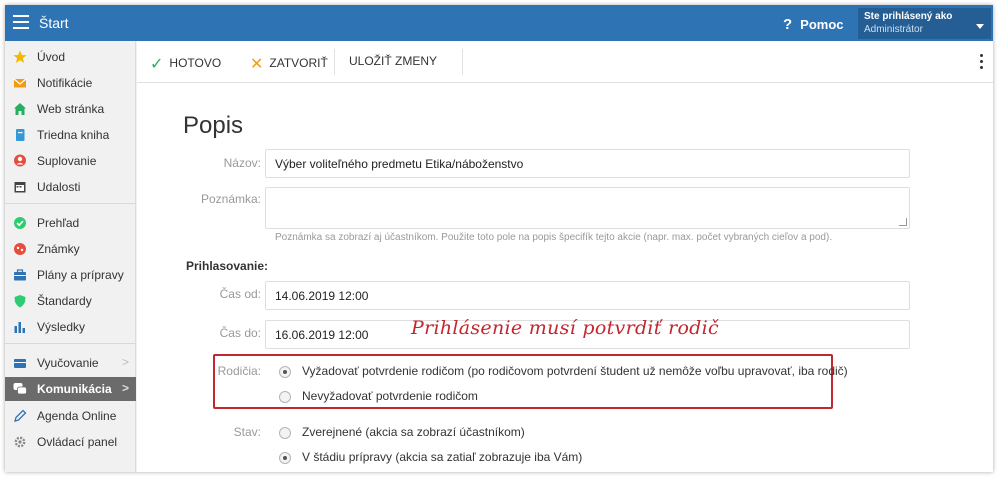 This screenshot has width=999, height=478. What do you see at coordinates (390, 396) in the screenshot?
I see `parents-not-require-label: Nevyžadovať potvrdenie rodičom` at bounding box center [390, 396].